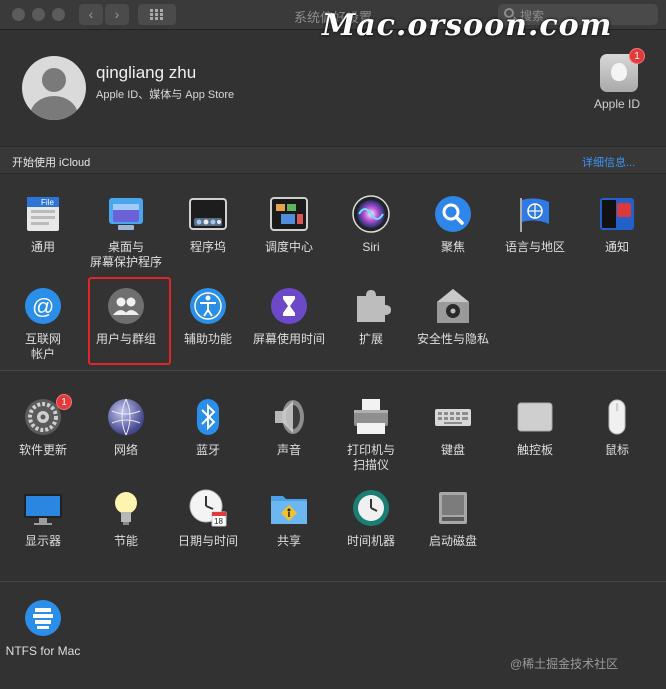 This screenshot has width=666, height=689. I want to click on pref-label: 打印机与 扫描仪, so click(370, 457).